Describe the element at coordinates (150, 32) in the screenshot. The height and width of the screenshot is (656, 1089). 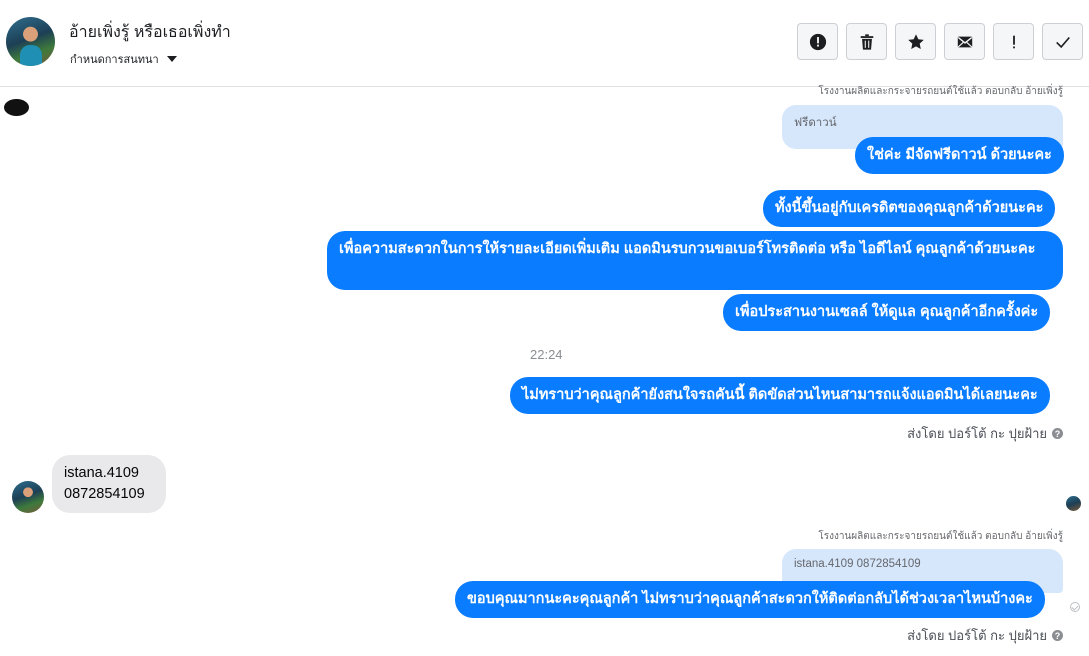
I see `contact-name: อ้ายเพิ่งรู้ หรือเธอเพิ่งทำ` at that location.